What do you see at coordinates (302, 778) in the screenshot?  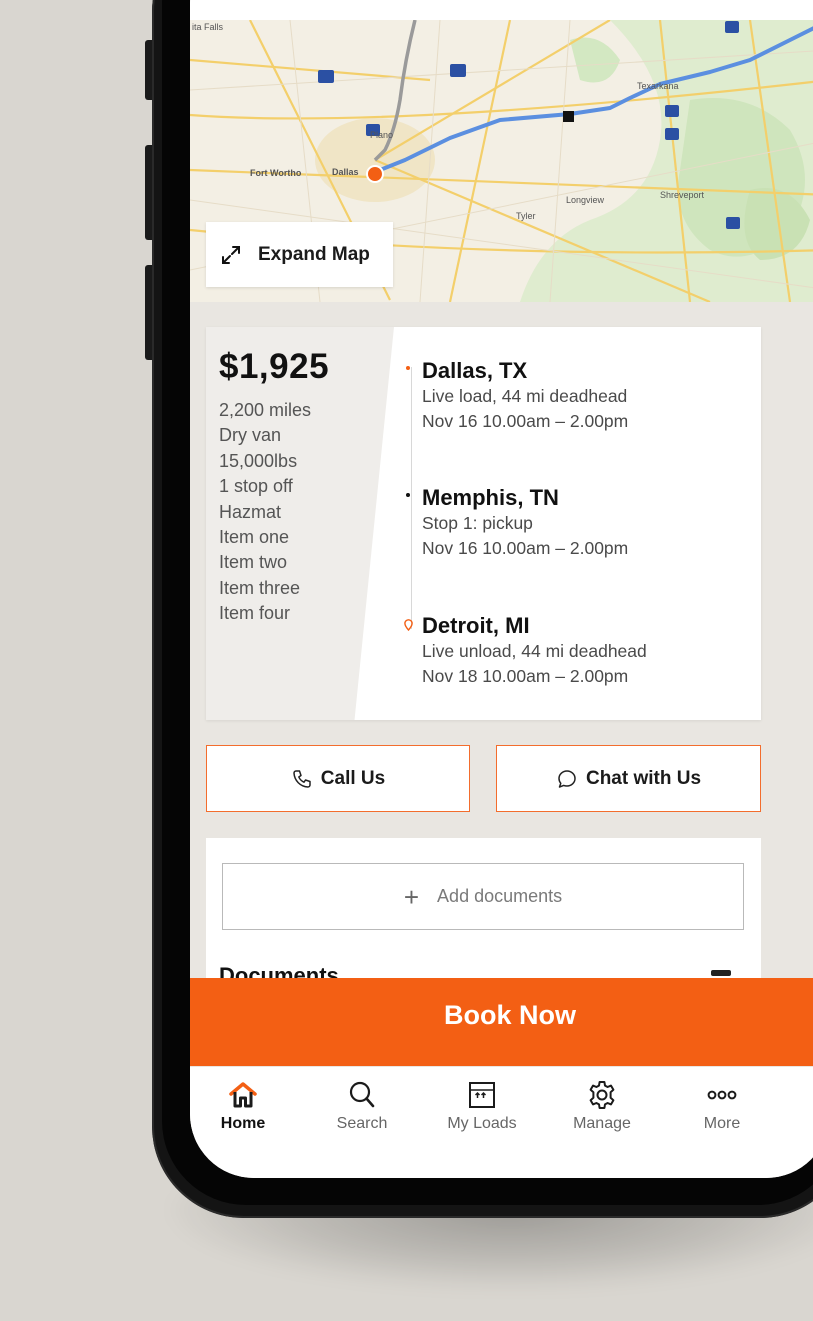 I see `phone-icon` at bounding box center [302, 778].